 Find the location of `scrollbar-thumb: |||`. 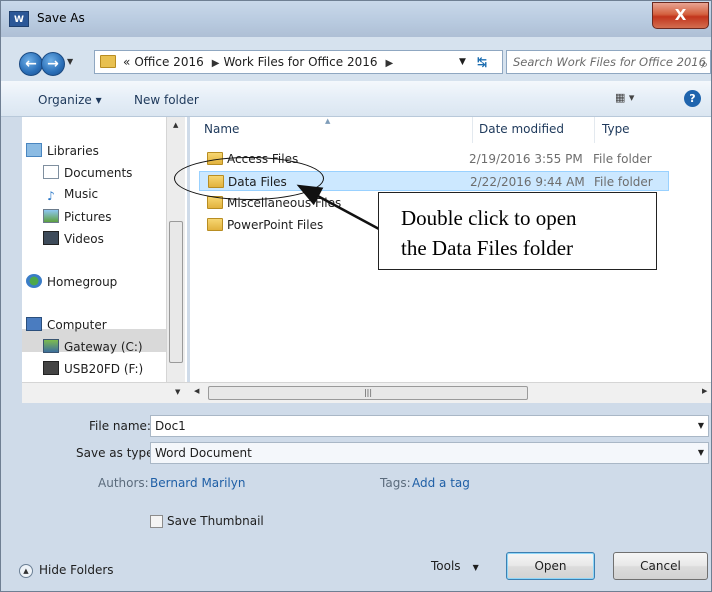

scrollbar-thumb: ||| is located at coordinates (368, 393).